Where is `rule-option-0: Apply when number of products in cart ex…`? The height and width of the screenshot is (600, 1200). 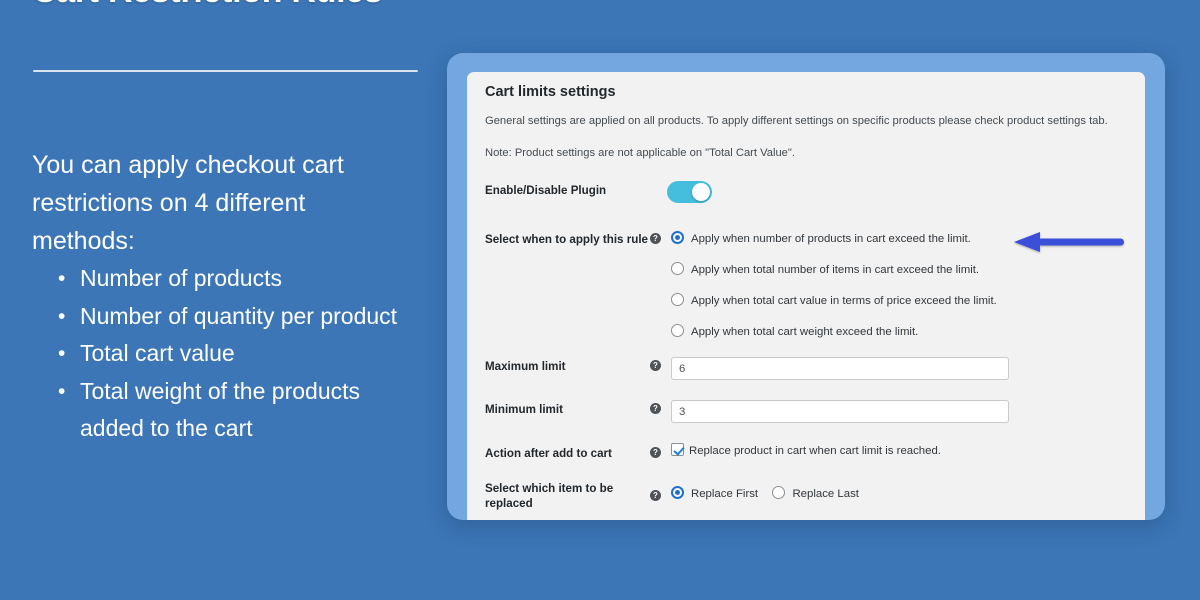
rule-option-0: Apply when number of products in cart ex… is located at coordinates (821, 238).